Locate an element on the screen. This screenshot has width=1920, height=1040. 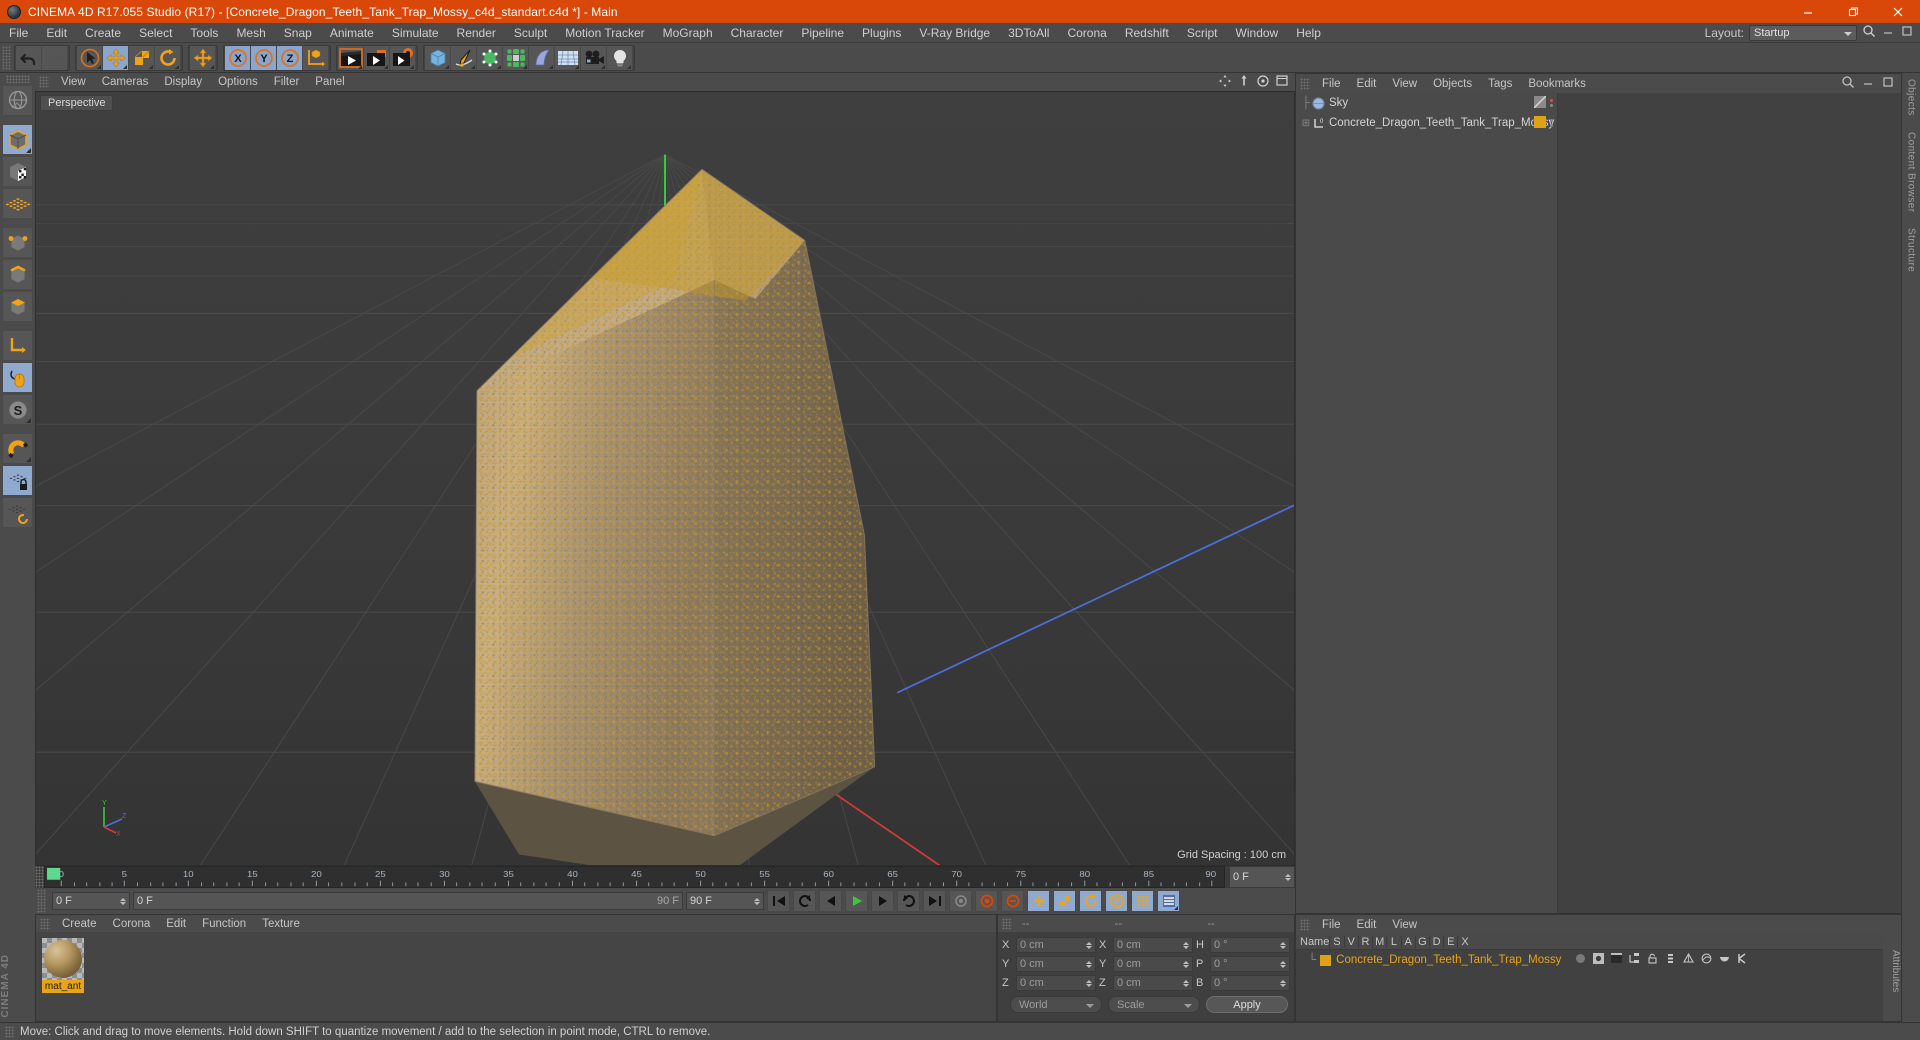
menu-item-corona: Corona is located at coordinates (1086, 33).